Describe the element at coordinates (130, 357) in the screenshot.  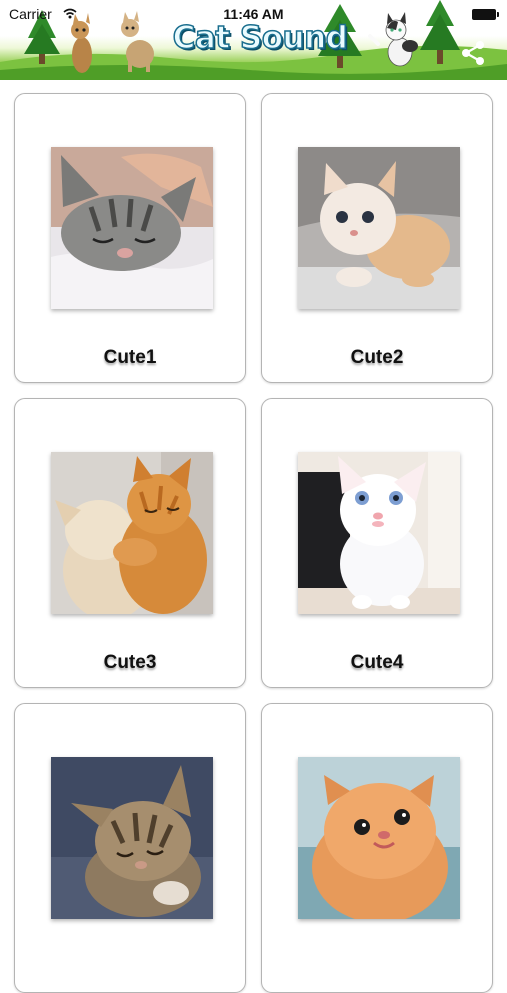
I see `card-label: Cute1` at that location.